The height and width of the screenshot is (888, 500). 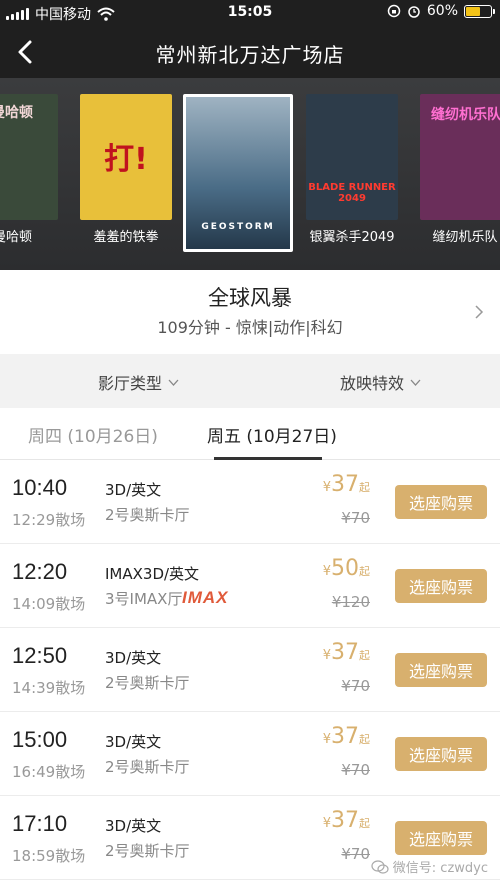 I want to click on watermark: 微信号: czwdyc, so click(x=429, y=866).